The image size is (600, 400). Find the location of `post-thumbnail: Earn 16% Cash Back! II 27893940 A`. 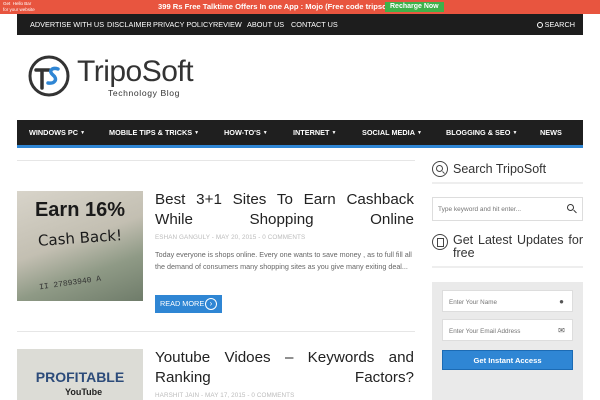

post-thumbnail: Earn 16% Cash Back! II 27893940 A is located at coordinates (80, 246).